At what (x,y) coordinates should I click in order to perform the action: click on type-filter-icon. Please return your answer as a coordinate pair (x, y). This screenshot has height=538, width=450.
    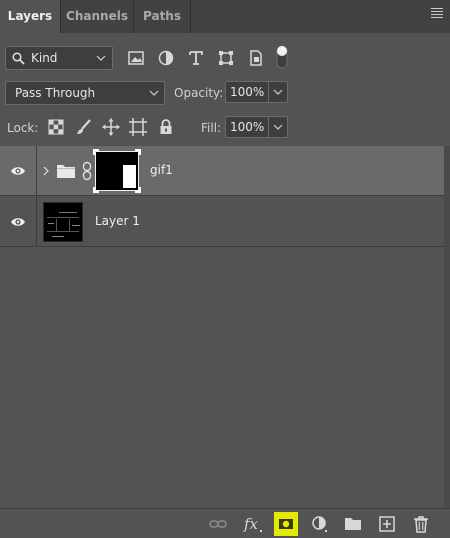
    Looking at the image, I should click on (196, 58).